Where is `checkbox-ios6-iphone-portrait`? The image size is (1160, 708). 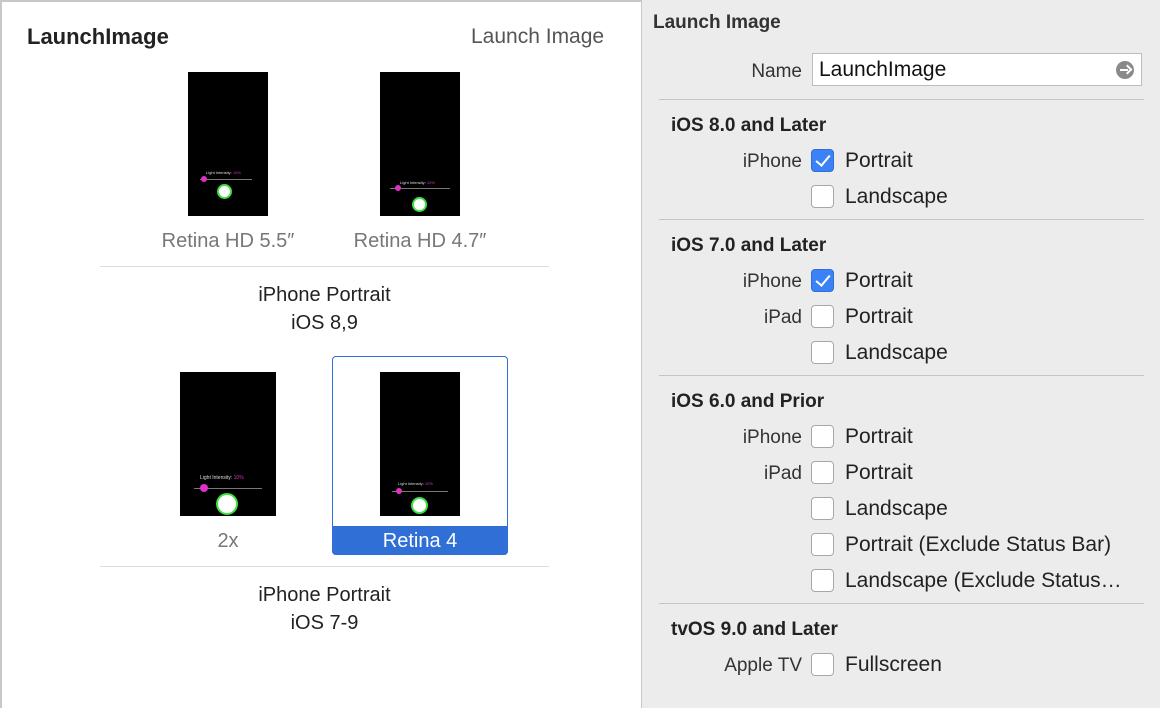
checkbox-ios6-iphone-portrait is located at coordinates (822, 436).